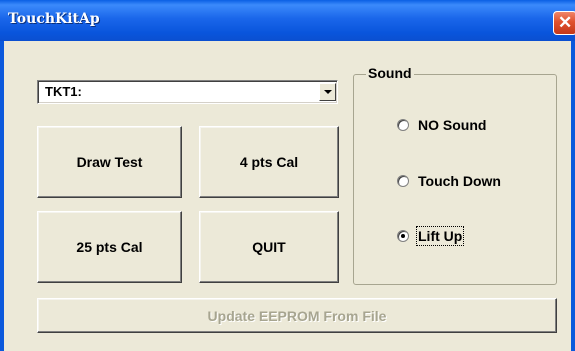 The image size is (575, 351). Describe the element at coordinates (269, 247) in the screenshot. I see `quit-button: QUIT` at that location.